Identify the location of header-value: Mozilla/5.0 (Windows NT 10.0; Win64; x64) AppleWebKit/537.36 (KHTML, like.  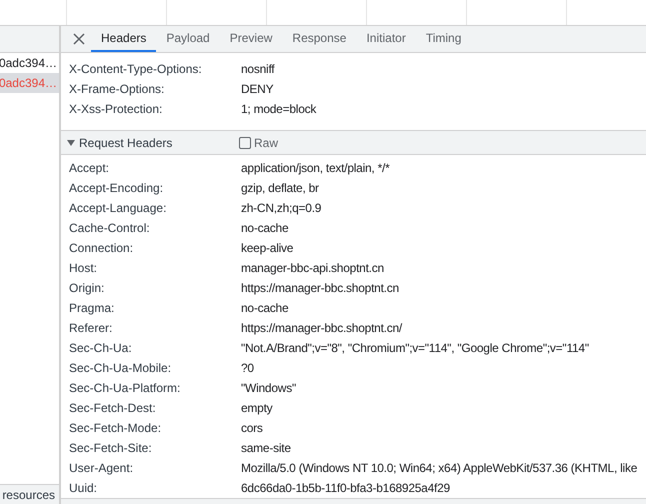
(439, 468).